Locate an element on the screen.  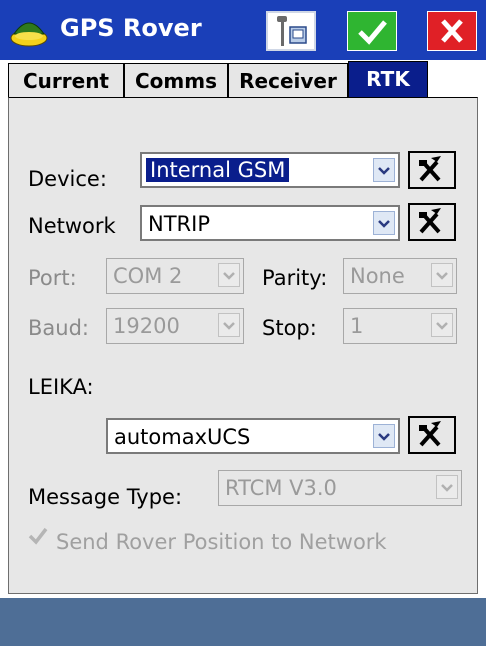
device-label: Device: is located at coordinates (67, 179).